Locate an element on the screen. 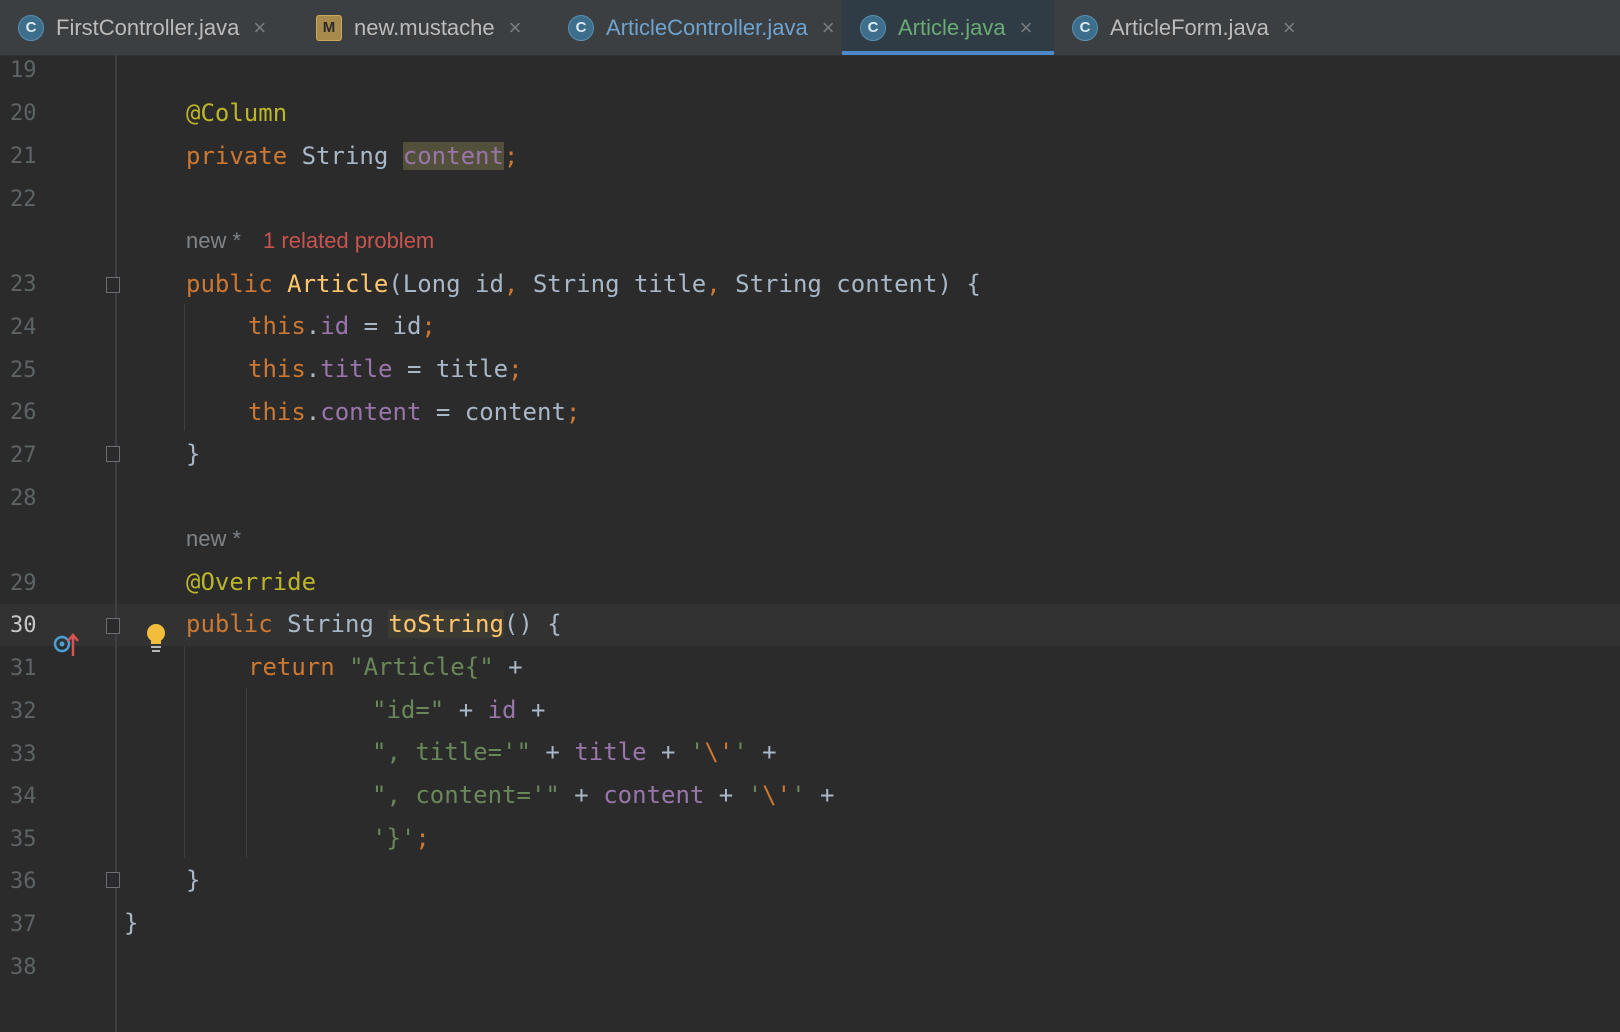  paren: ( is located at coordinates (395, 284).